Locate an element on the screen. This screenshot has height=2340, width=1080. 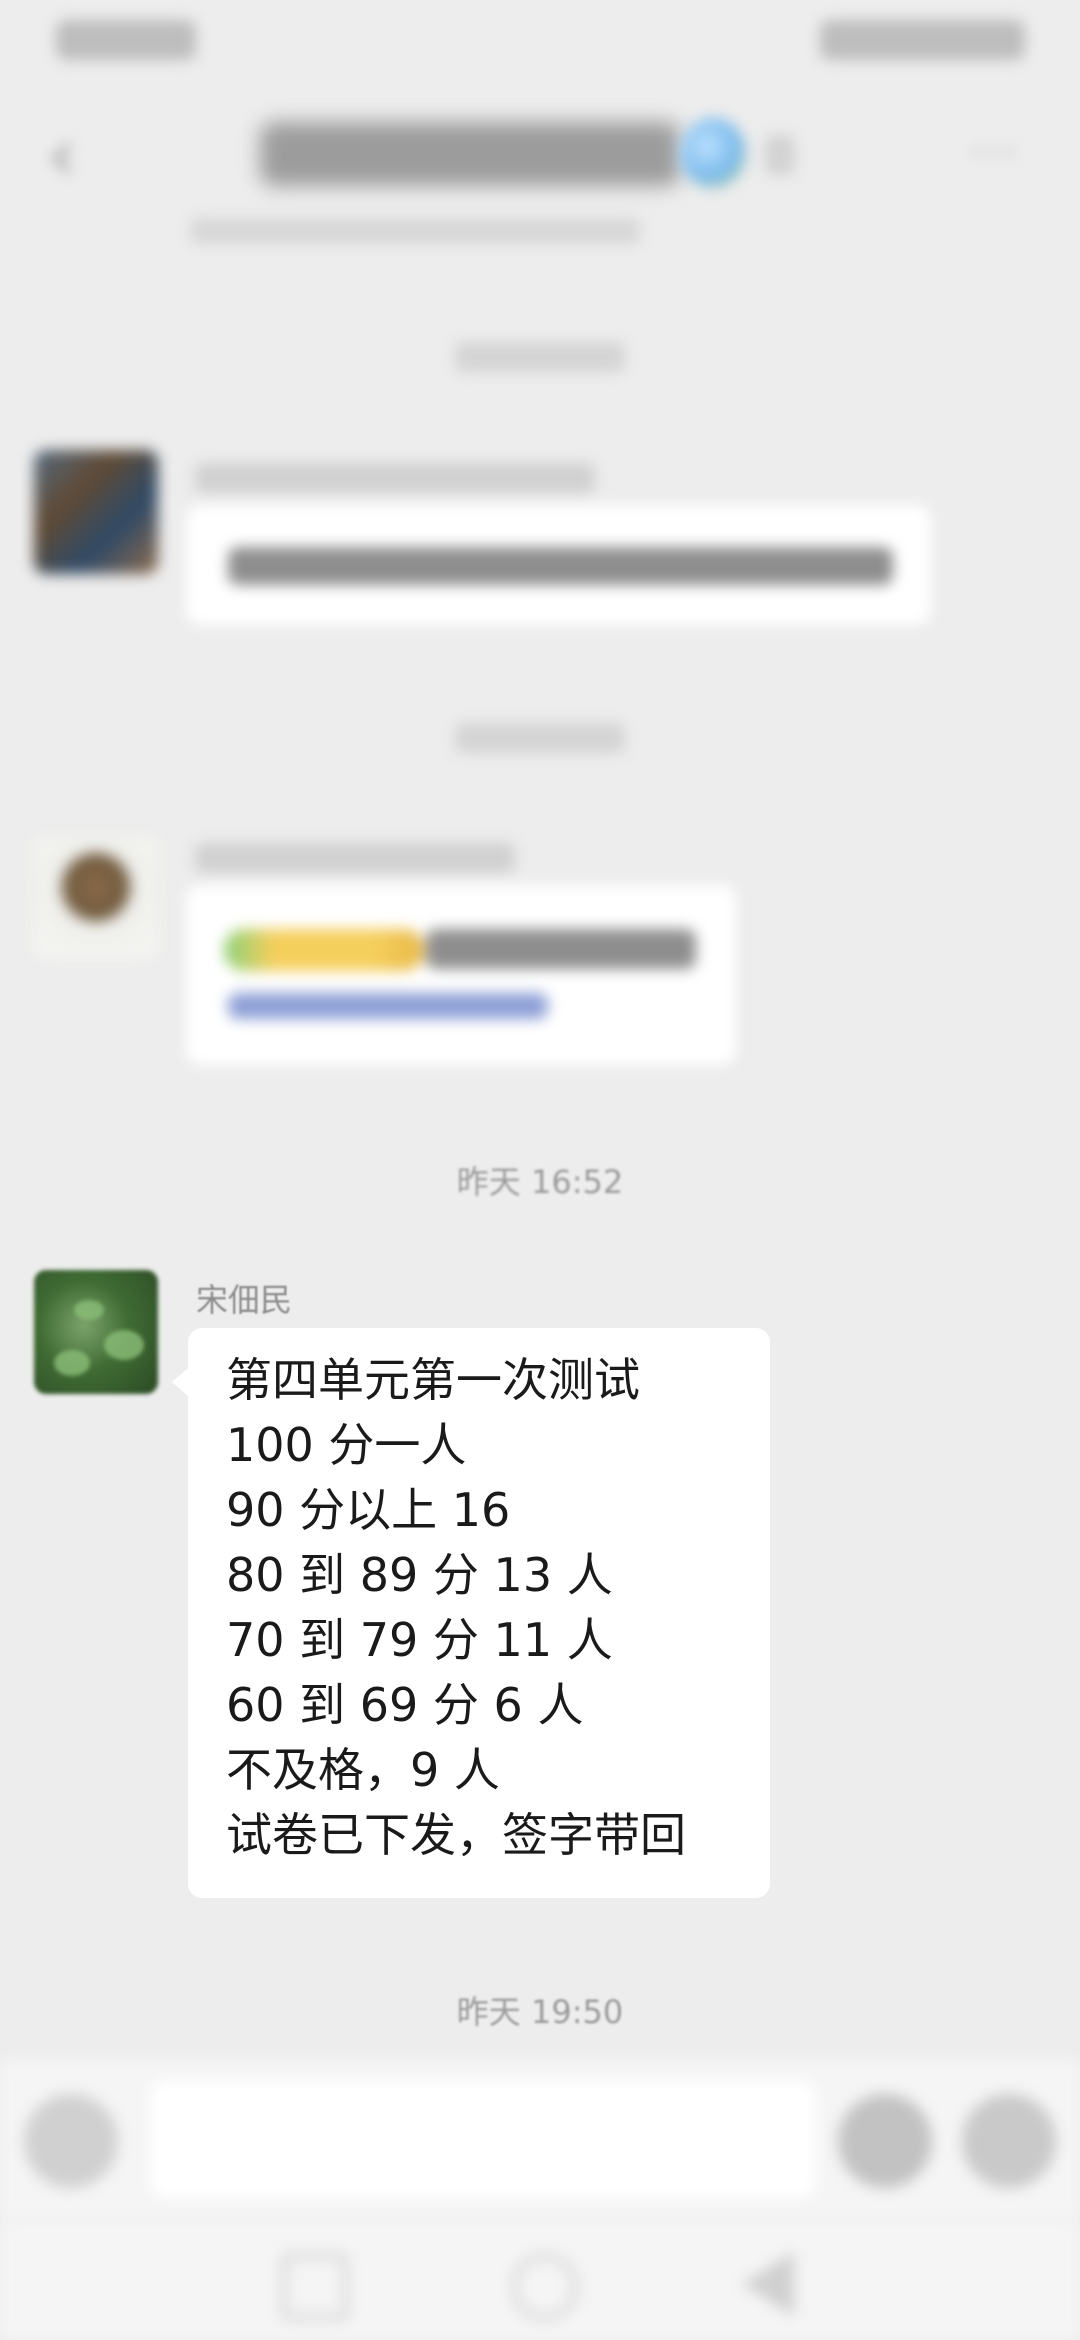
message-line: 80 到 89 分 13 人 is located at coordinates (419, 1575).